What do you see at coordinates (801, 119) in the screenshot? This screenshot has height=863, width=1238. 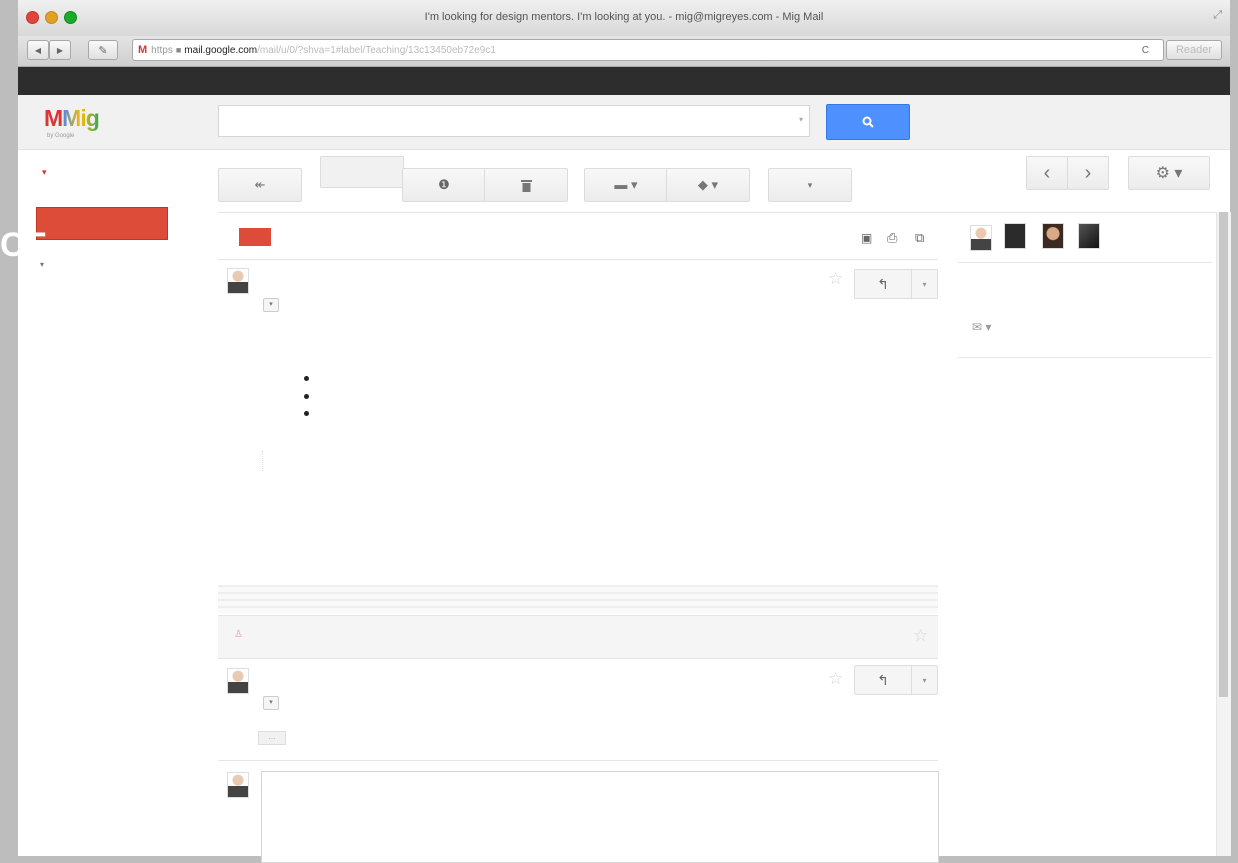 I see `search-options-icon: ▾` at bounding box center [801, 119].